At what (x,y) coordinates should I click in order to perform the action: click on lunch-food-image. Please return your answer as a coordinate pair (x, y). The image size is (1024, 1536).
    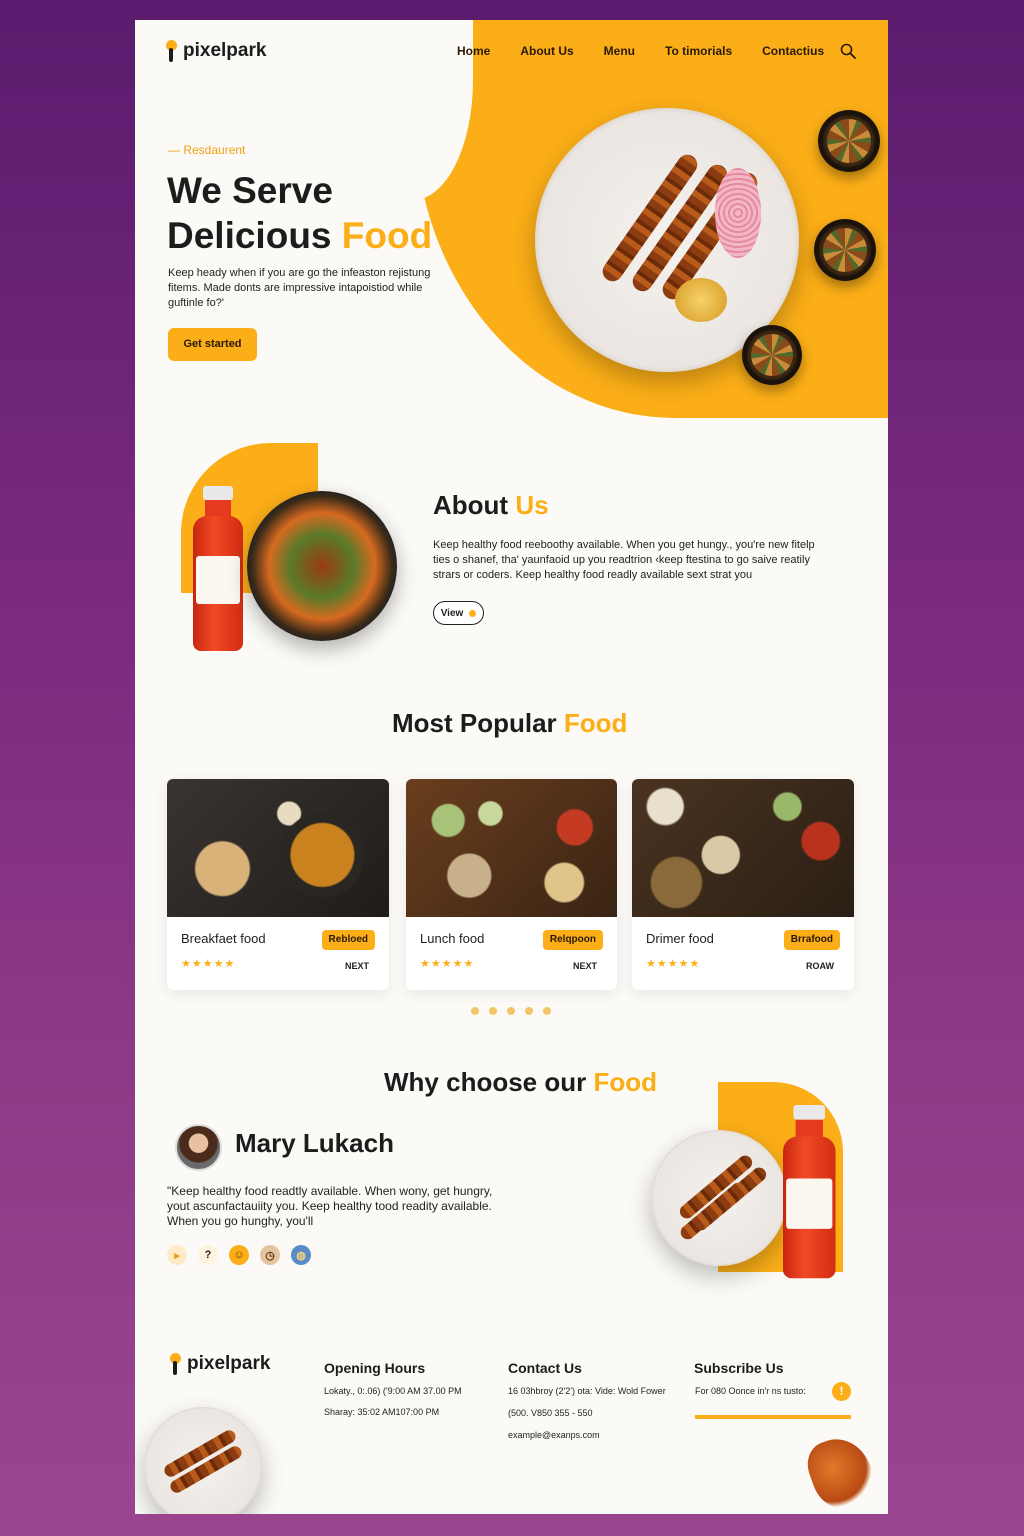
    Looking at the image, I should click on (511, 848).